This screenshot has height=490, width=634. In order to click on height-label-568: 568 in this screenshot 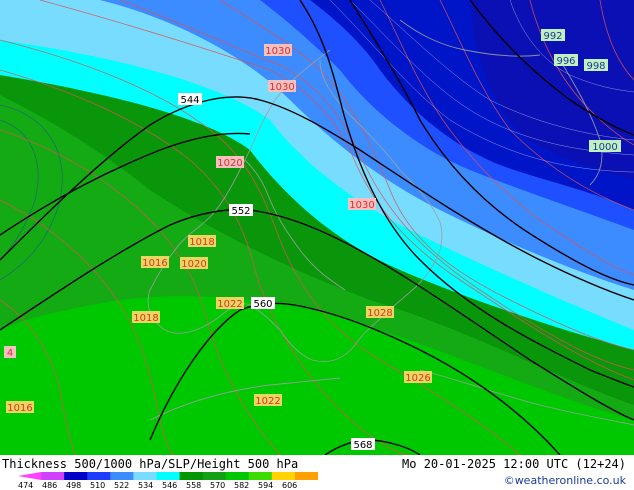, I will do `click(363, 444)`.